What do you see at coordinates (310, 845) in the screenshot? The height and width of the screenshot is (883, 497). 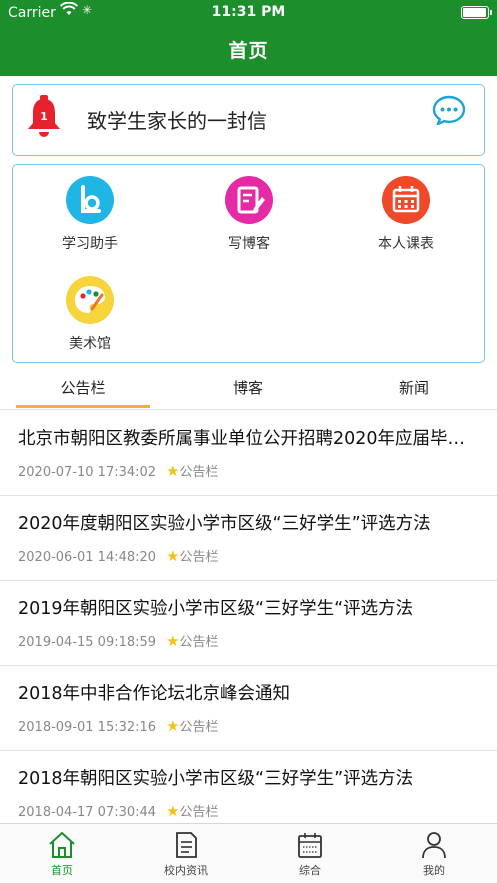 I see `calendar-grid-icon` at bounding box center [310, 845].